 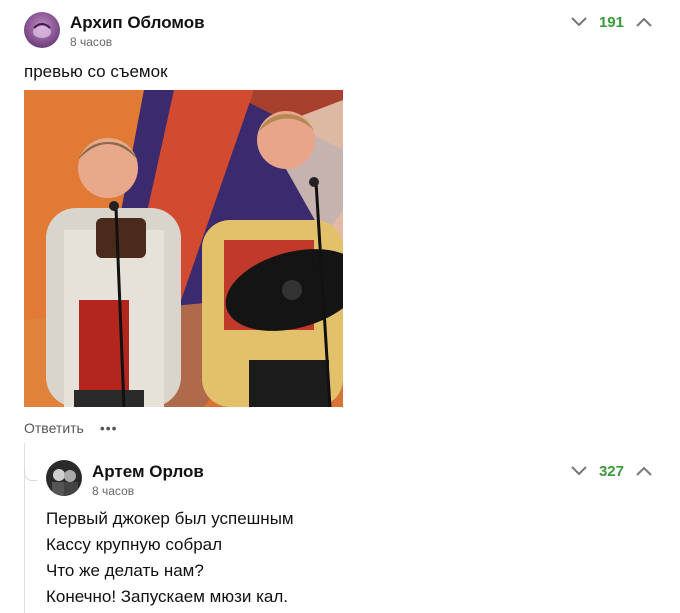 What do you see at coordinates (125, 570) in the screenshot?
I see `comment-line: Что же делать нам?` at bounding box center [125, 570].